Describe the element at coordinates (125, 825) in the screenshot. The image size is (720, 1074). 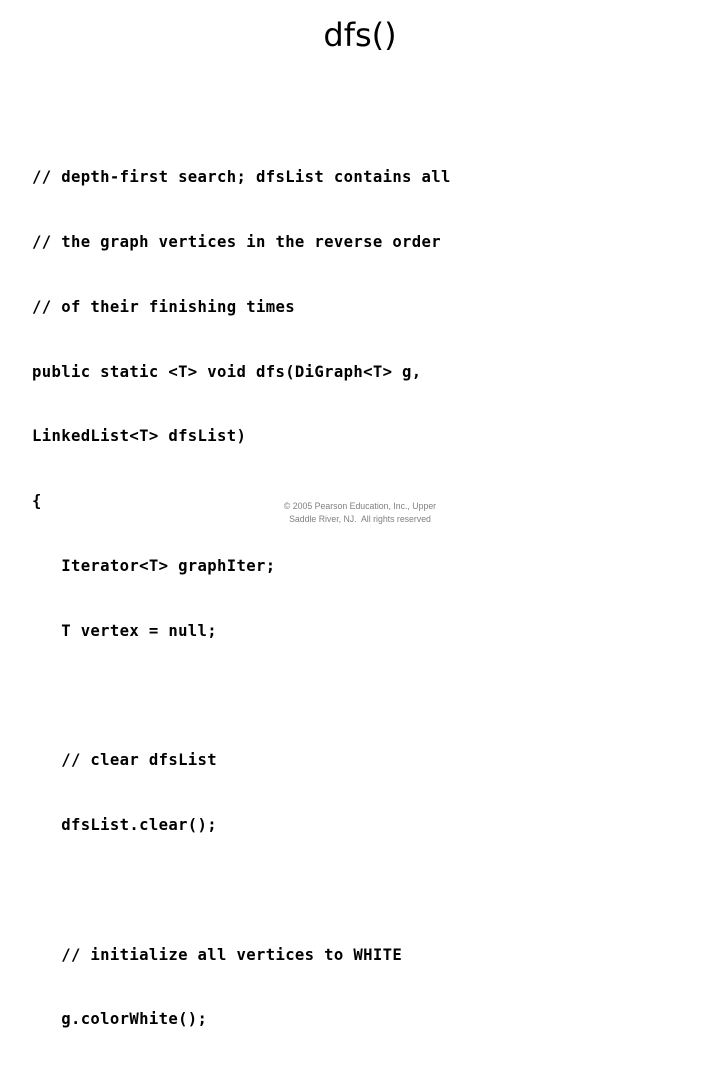
I see `code-line: dfsList.clear();` at that location.